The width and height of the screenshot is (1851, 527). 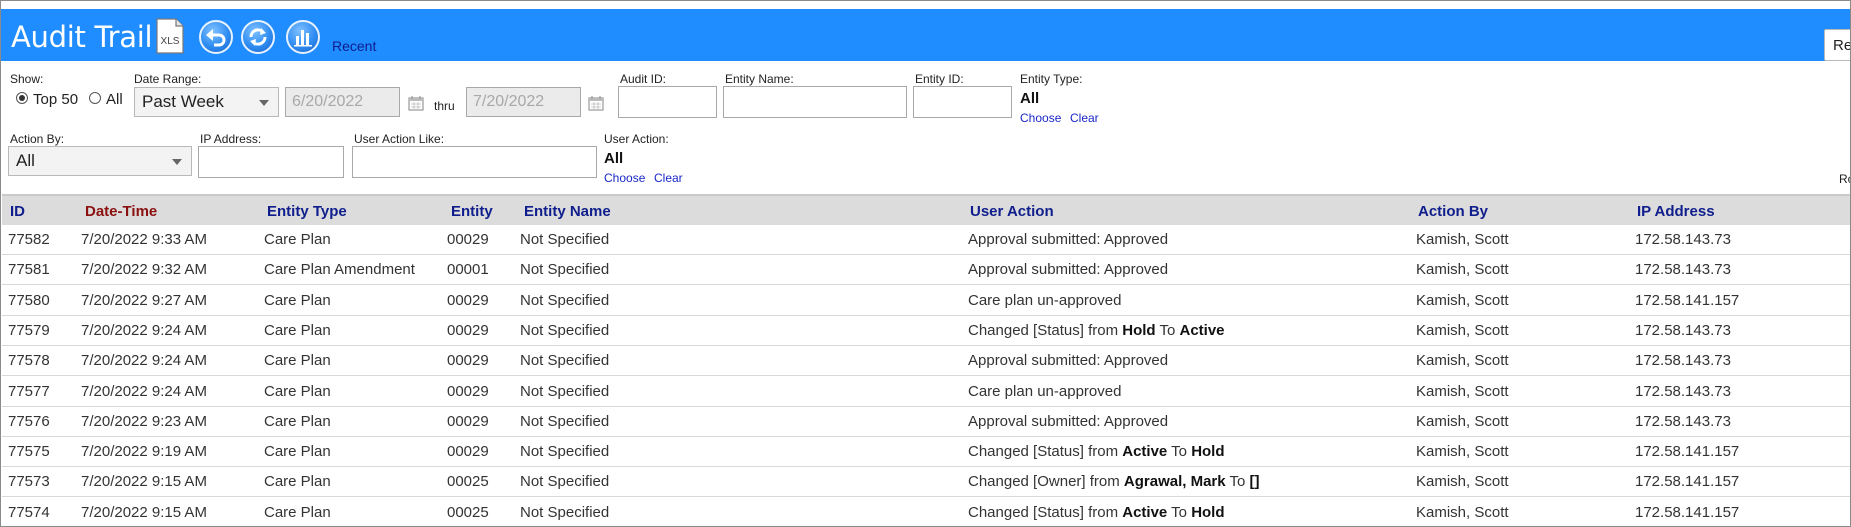 I want to click on cell-id: 77575, so click(x=29, y=452).